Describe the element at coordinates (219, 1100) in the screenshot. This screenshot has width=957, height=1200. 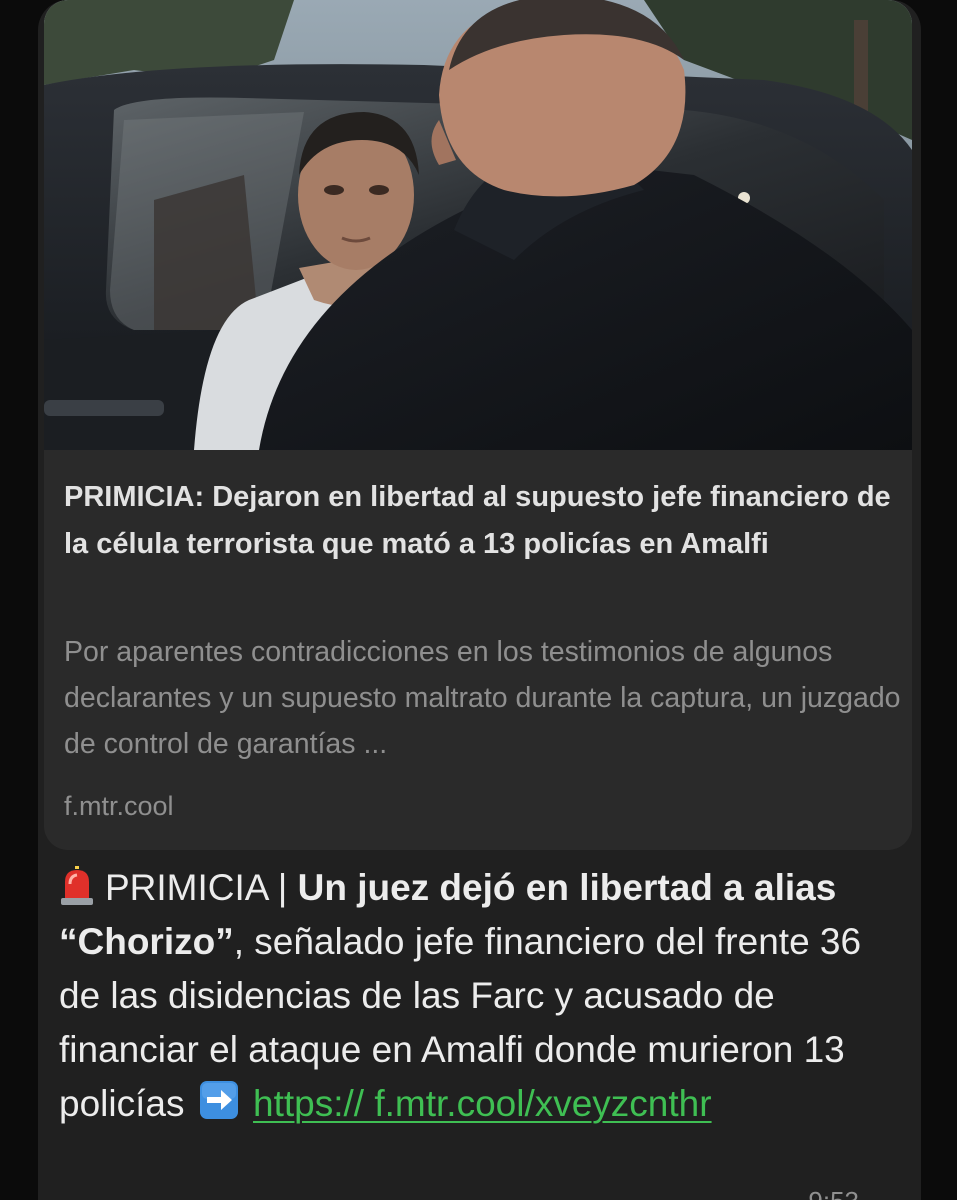
I see `right-arrow-icon` at that location.